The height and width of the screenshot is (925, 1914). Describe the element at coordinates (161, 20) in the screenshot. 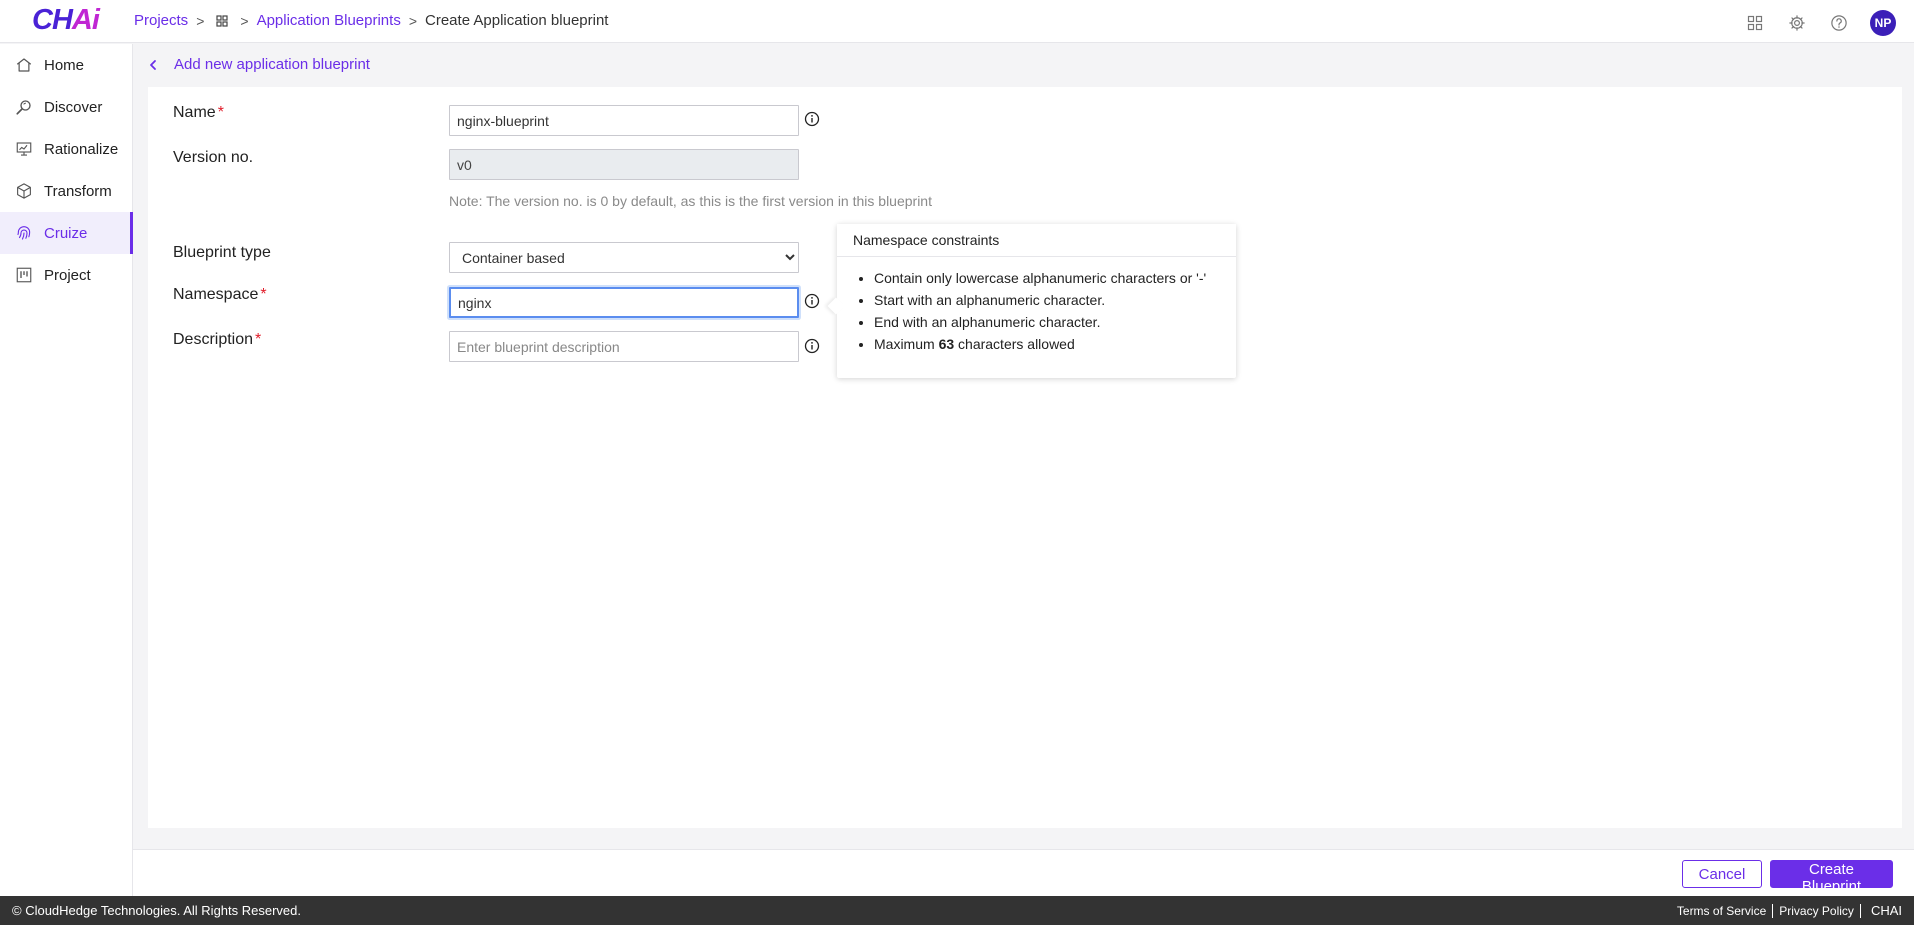

I see `breadcrumb-projects: Projects` at that location.